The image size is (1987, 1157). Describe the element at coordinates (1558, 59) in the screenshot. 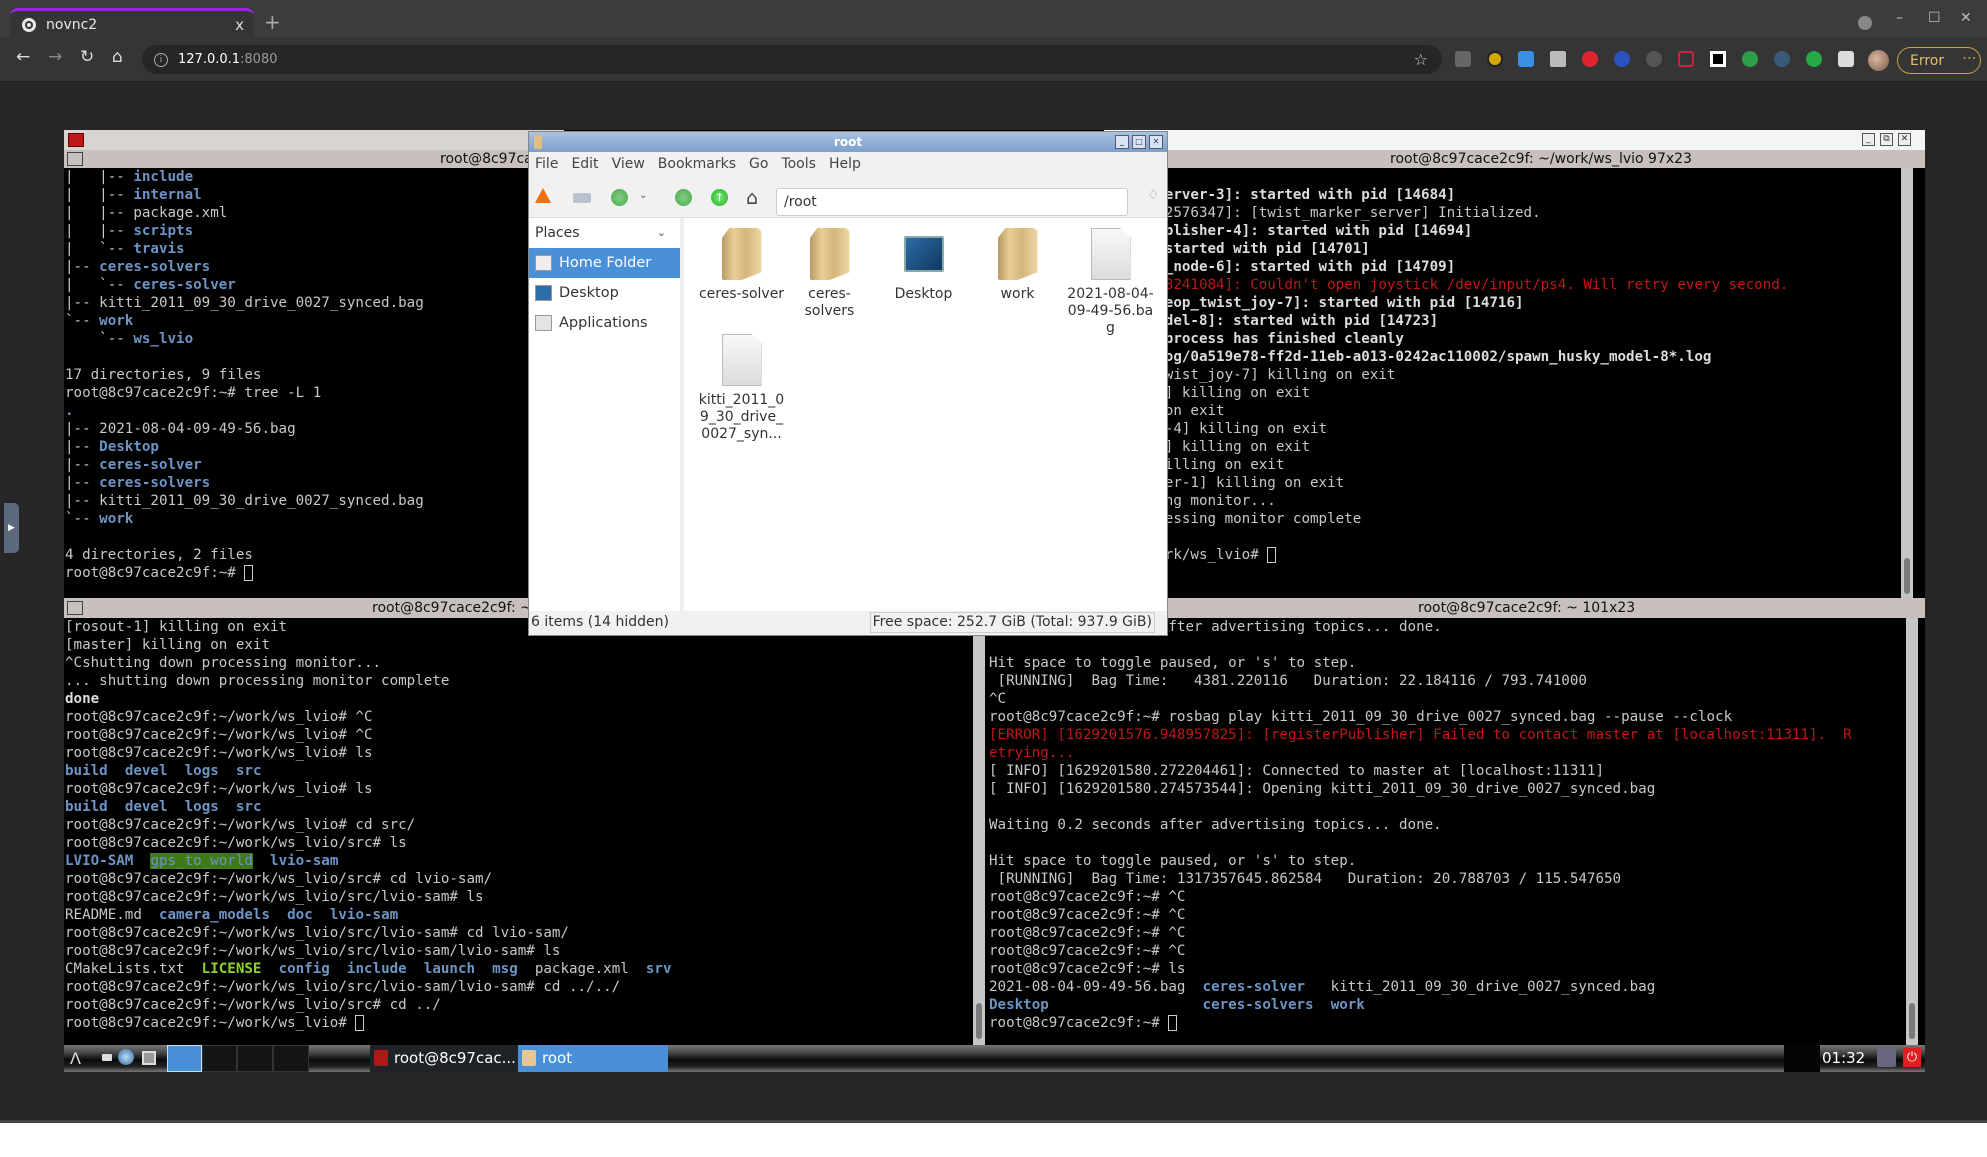

I see `extension-download-icon` at that location.